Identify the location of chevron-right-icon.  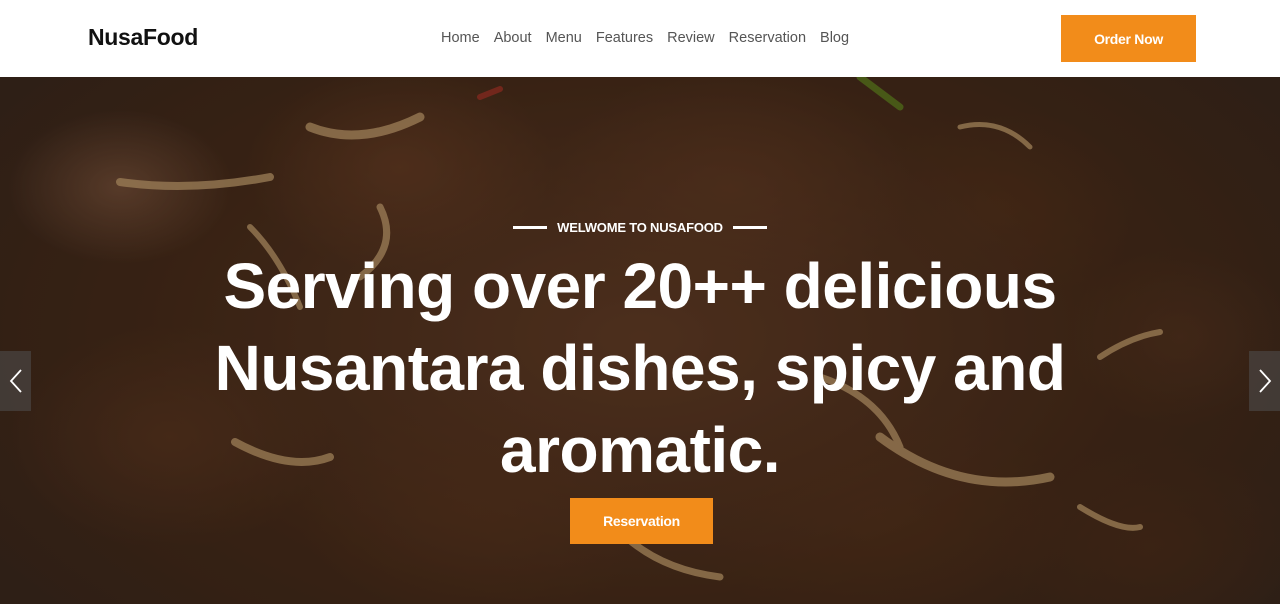
(1264, 381).